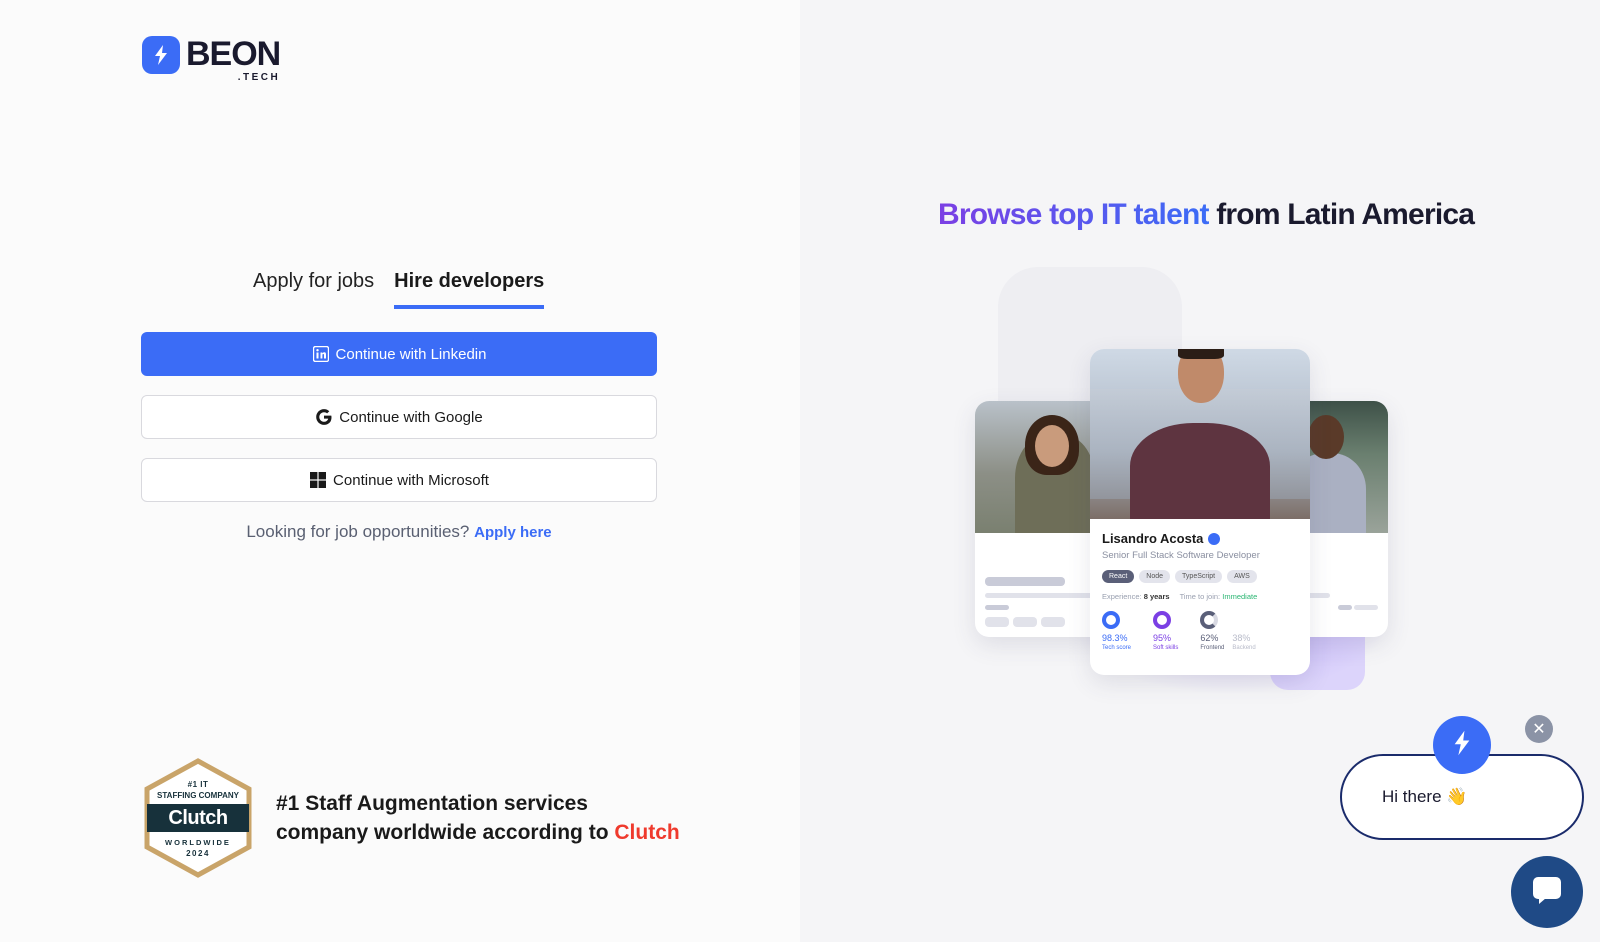 The width and height of the screenshot is (1600, 942). What do you see at coordinates (198, 795) in the screenshot?
I see `clutch-badge-mid: STAFFING COMPANY` at bounding box center [198, 795].